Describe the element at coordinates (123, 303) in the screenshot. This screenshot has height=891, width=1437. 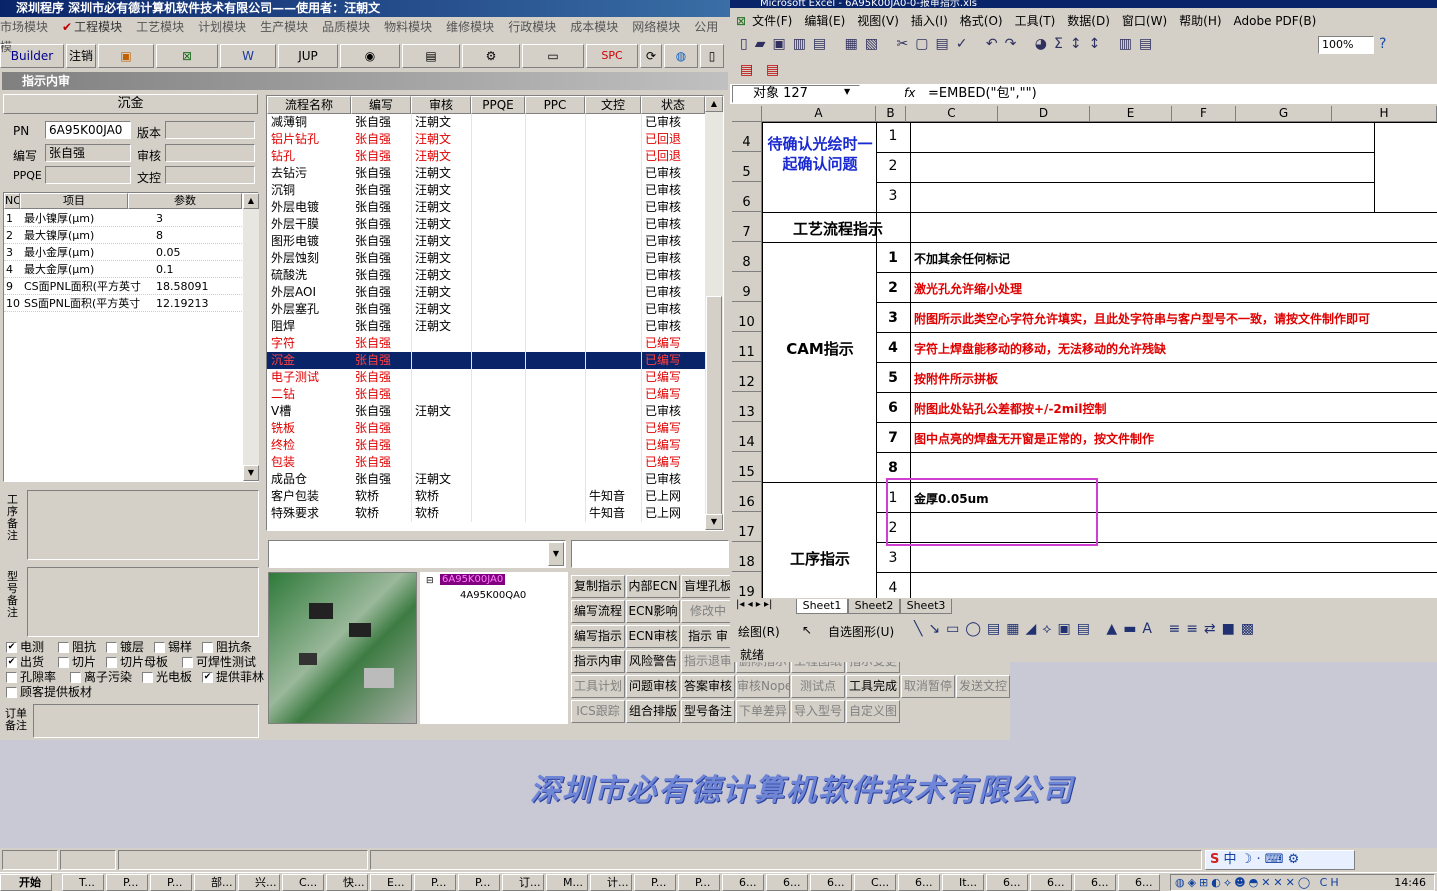
I see `params-row: 10 SS面PNL面积(平方英寸 12.19213` at that location.